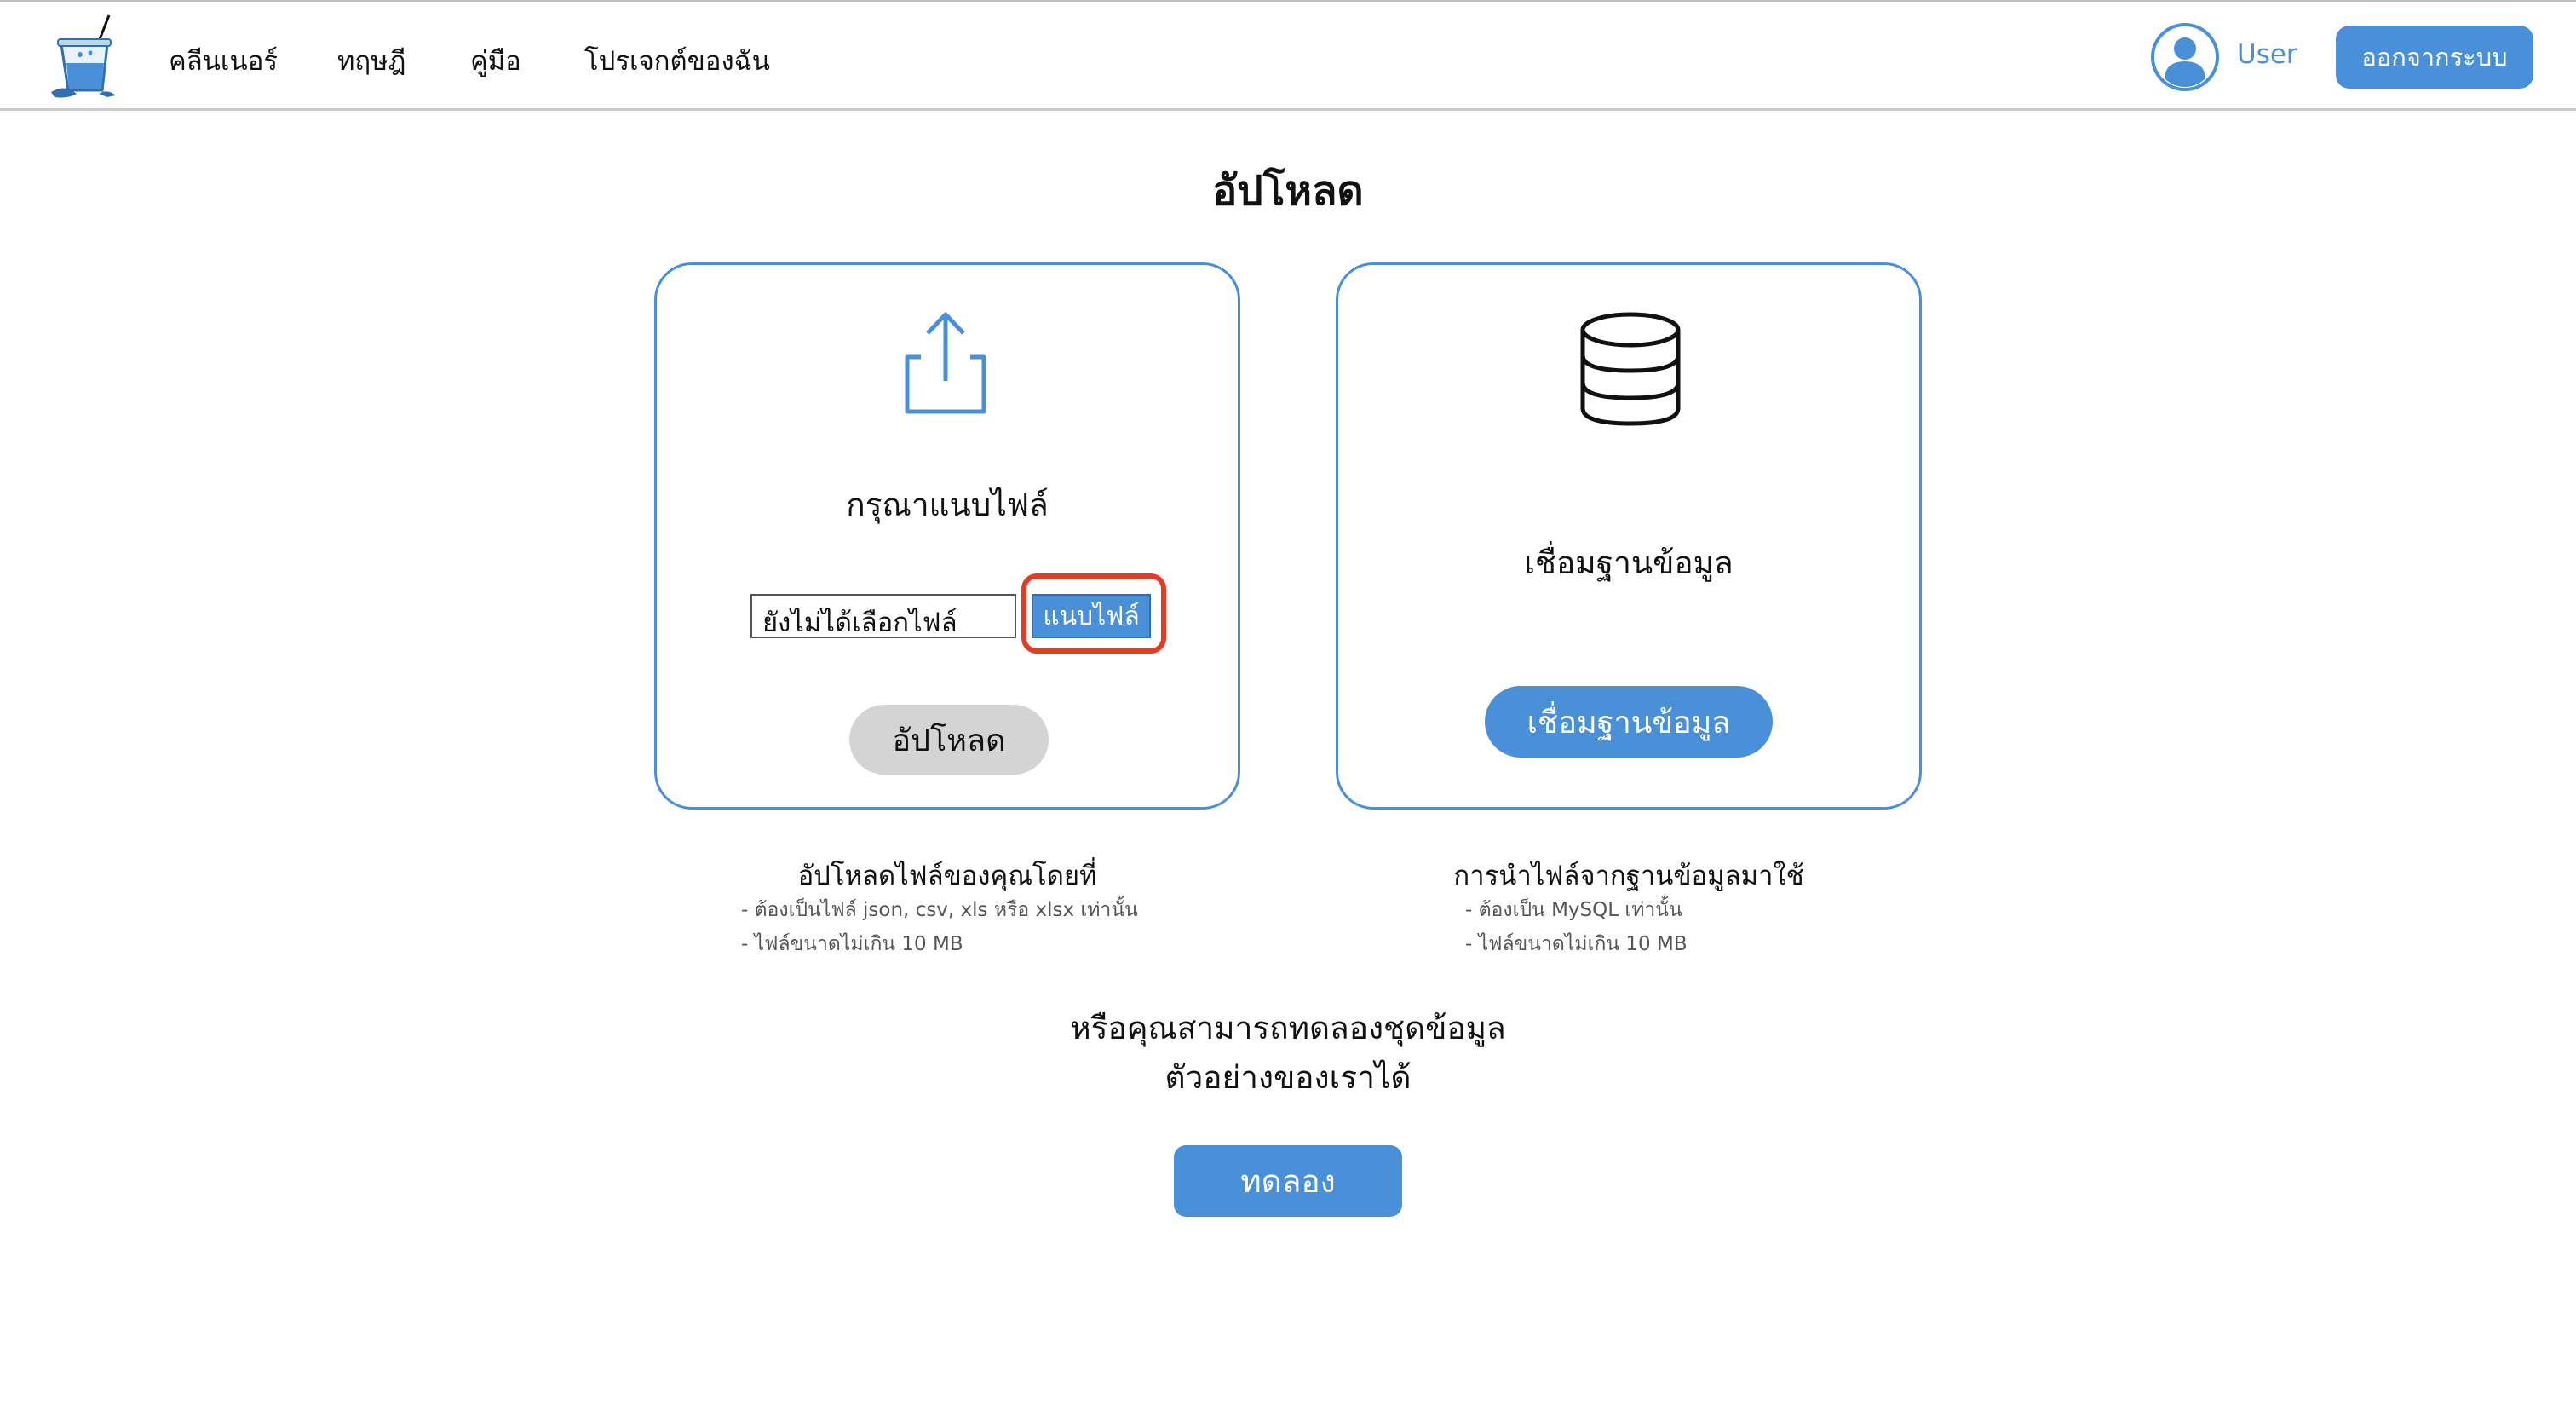 This screenshot has height=1406, width=2576. What do you see at coordinates (2435, 57) in the screenshot?
I see `logout-button: ออกจากระบบ` at bounding box center [2435, 57].